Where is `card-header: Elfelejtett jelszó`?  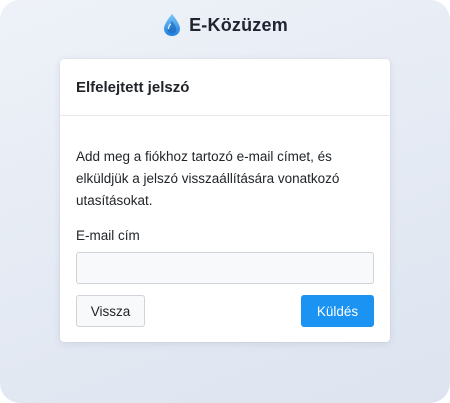 card-header: Elfelejtett jelszó is located at coordinates (225, 87).